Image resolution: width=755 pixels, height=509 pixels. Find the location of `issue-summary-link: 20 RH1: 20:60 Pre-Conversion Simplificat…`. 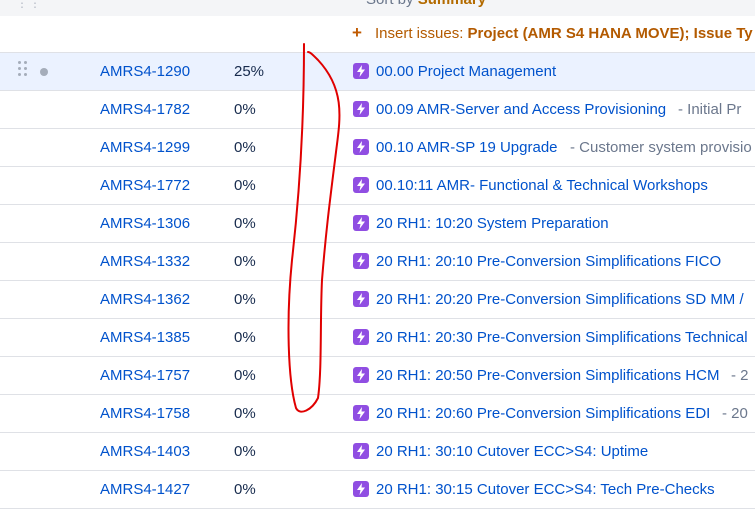

issue-summary-link: 20 RH1: 20:60 Pre-Conversion Simplificat… is located at coordinates (543, 413).